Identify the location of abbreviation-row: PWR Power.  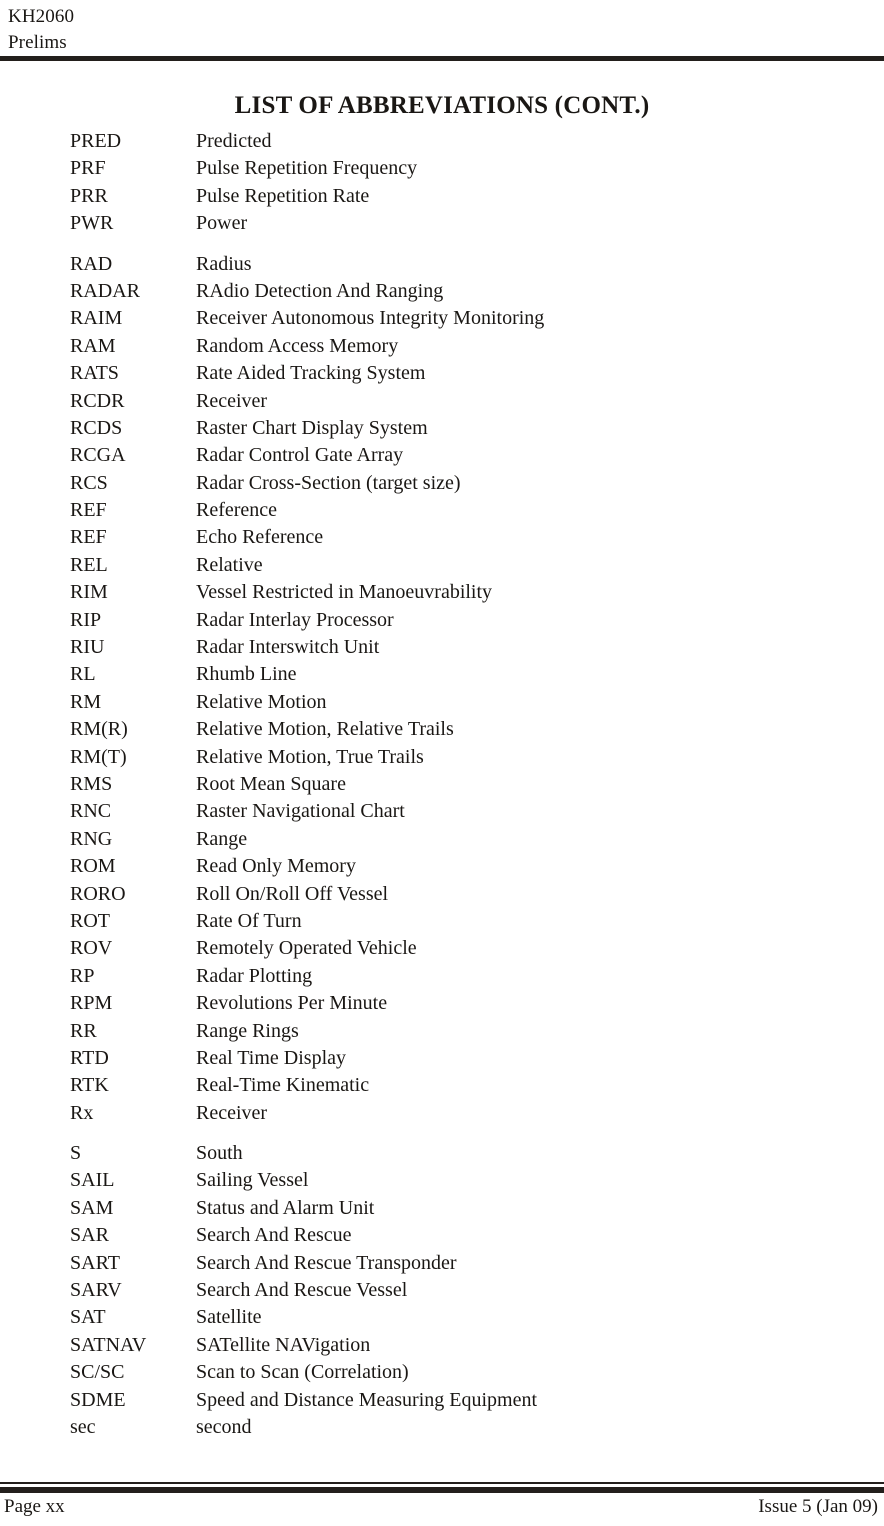
(465, 223).